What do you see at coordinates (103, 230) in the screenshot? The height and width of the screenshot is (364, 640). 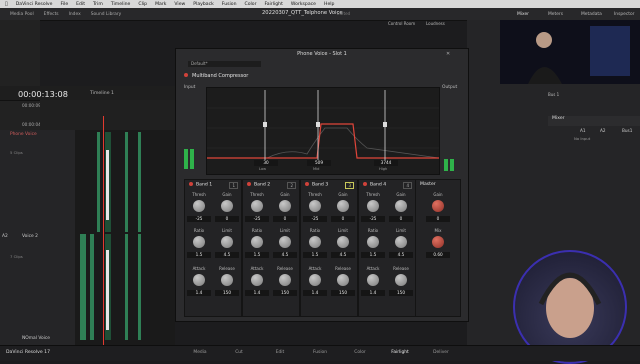 I see `playhead` at bounding box center [103, 230].